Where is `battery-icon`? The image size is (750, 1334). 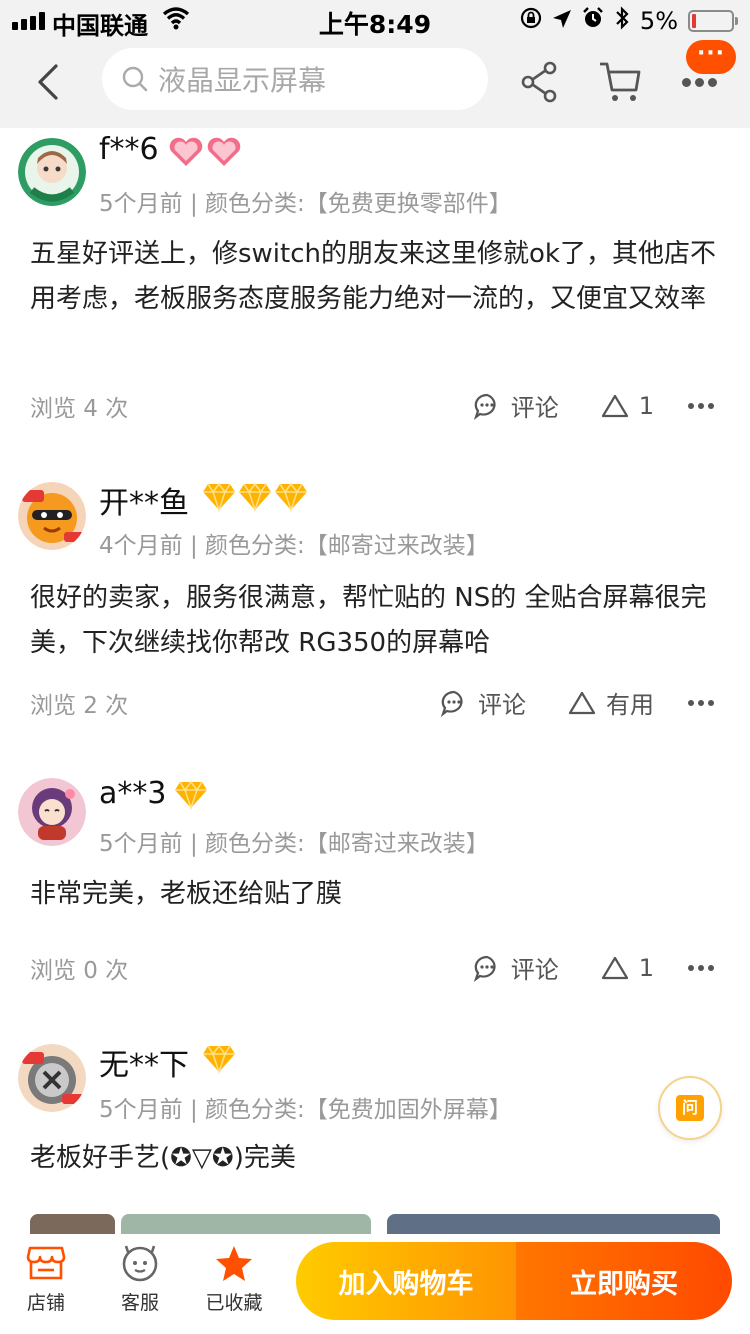 battery-icon is located at coordinates (713, 21).